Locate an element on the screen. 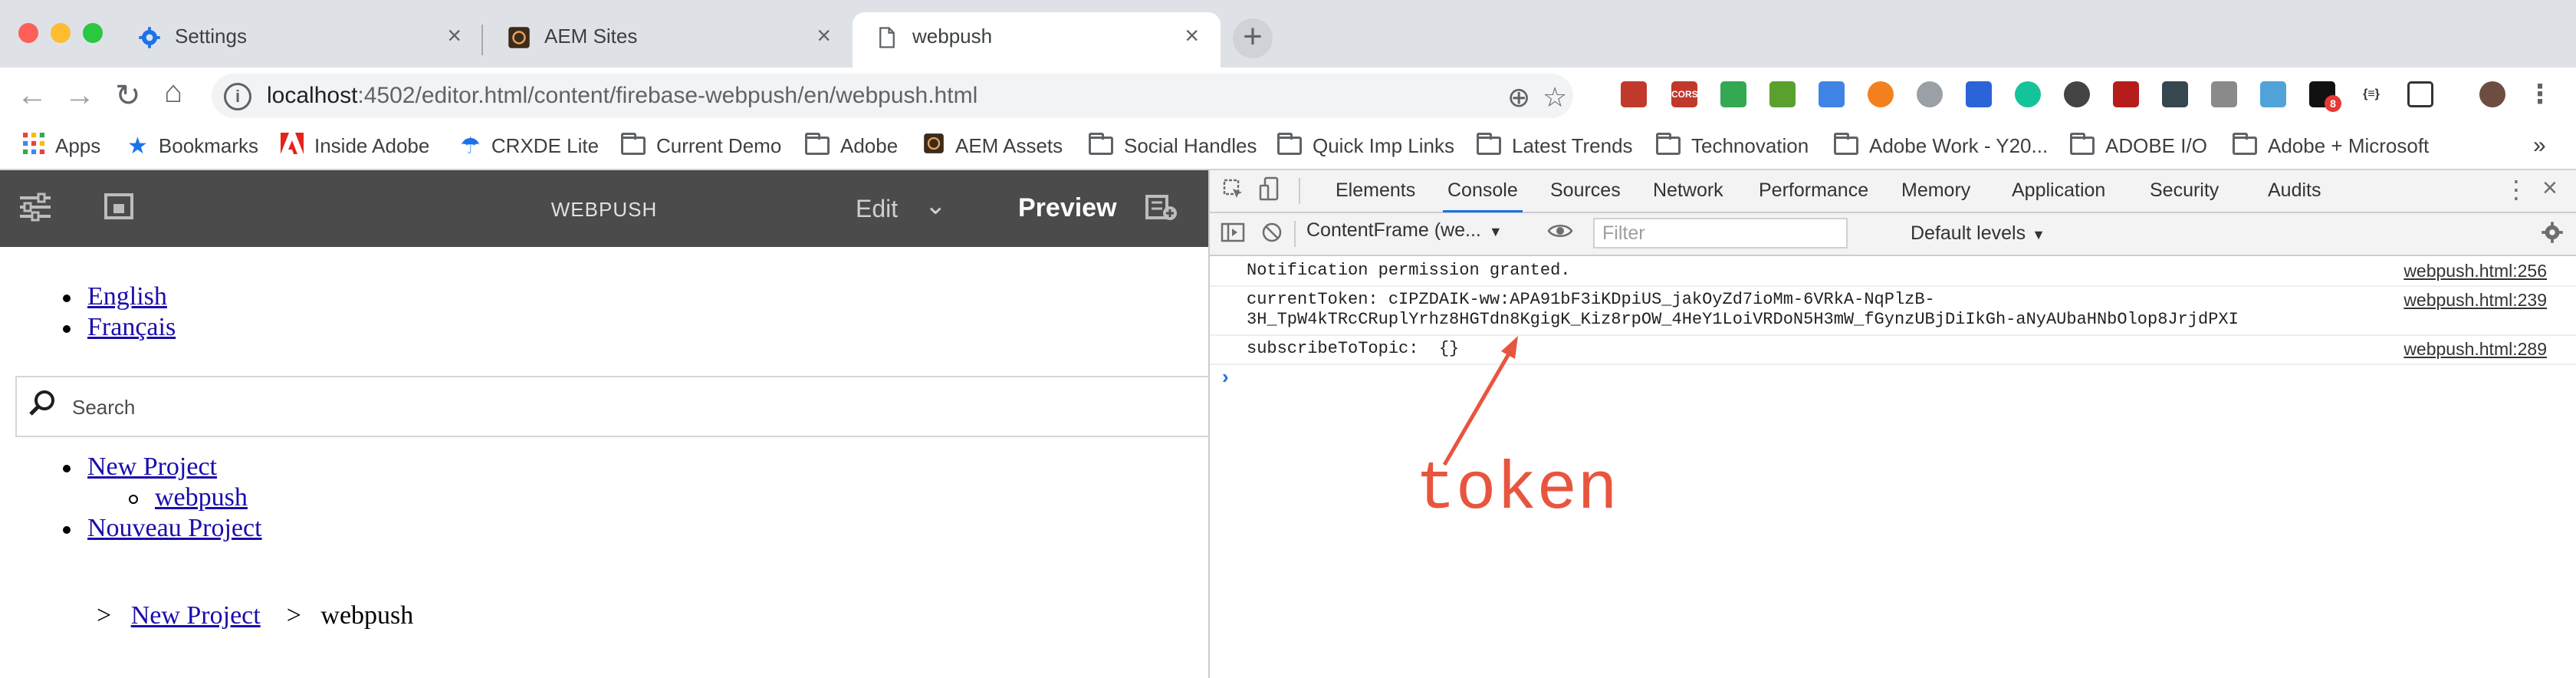 The image size is (2576, 678). annotation-arrow is located at coordinates (1480, 401).